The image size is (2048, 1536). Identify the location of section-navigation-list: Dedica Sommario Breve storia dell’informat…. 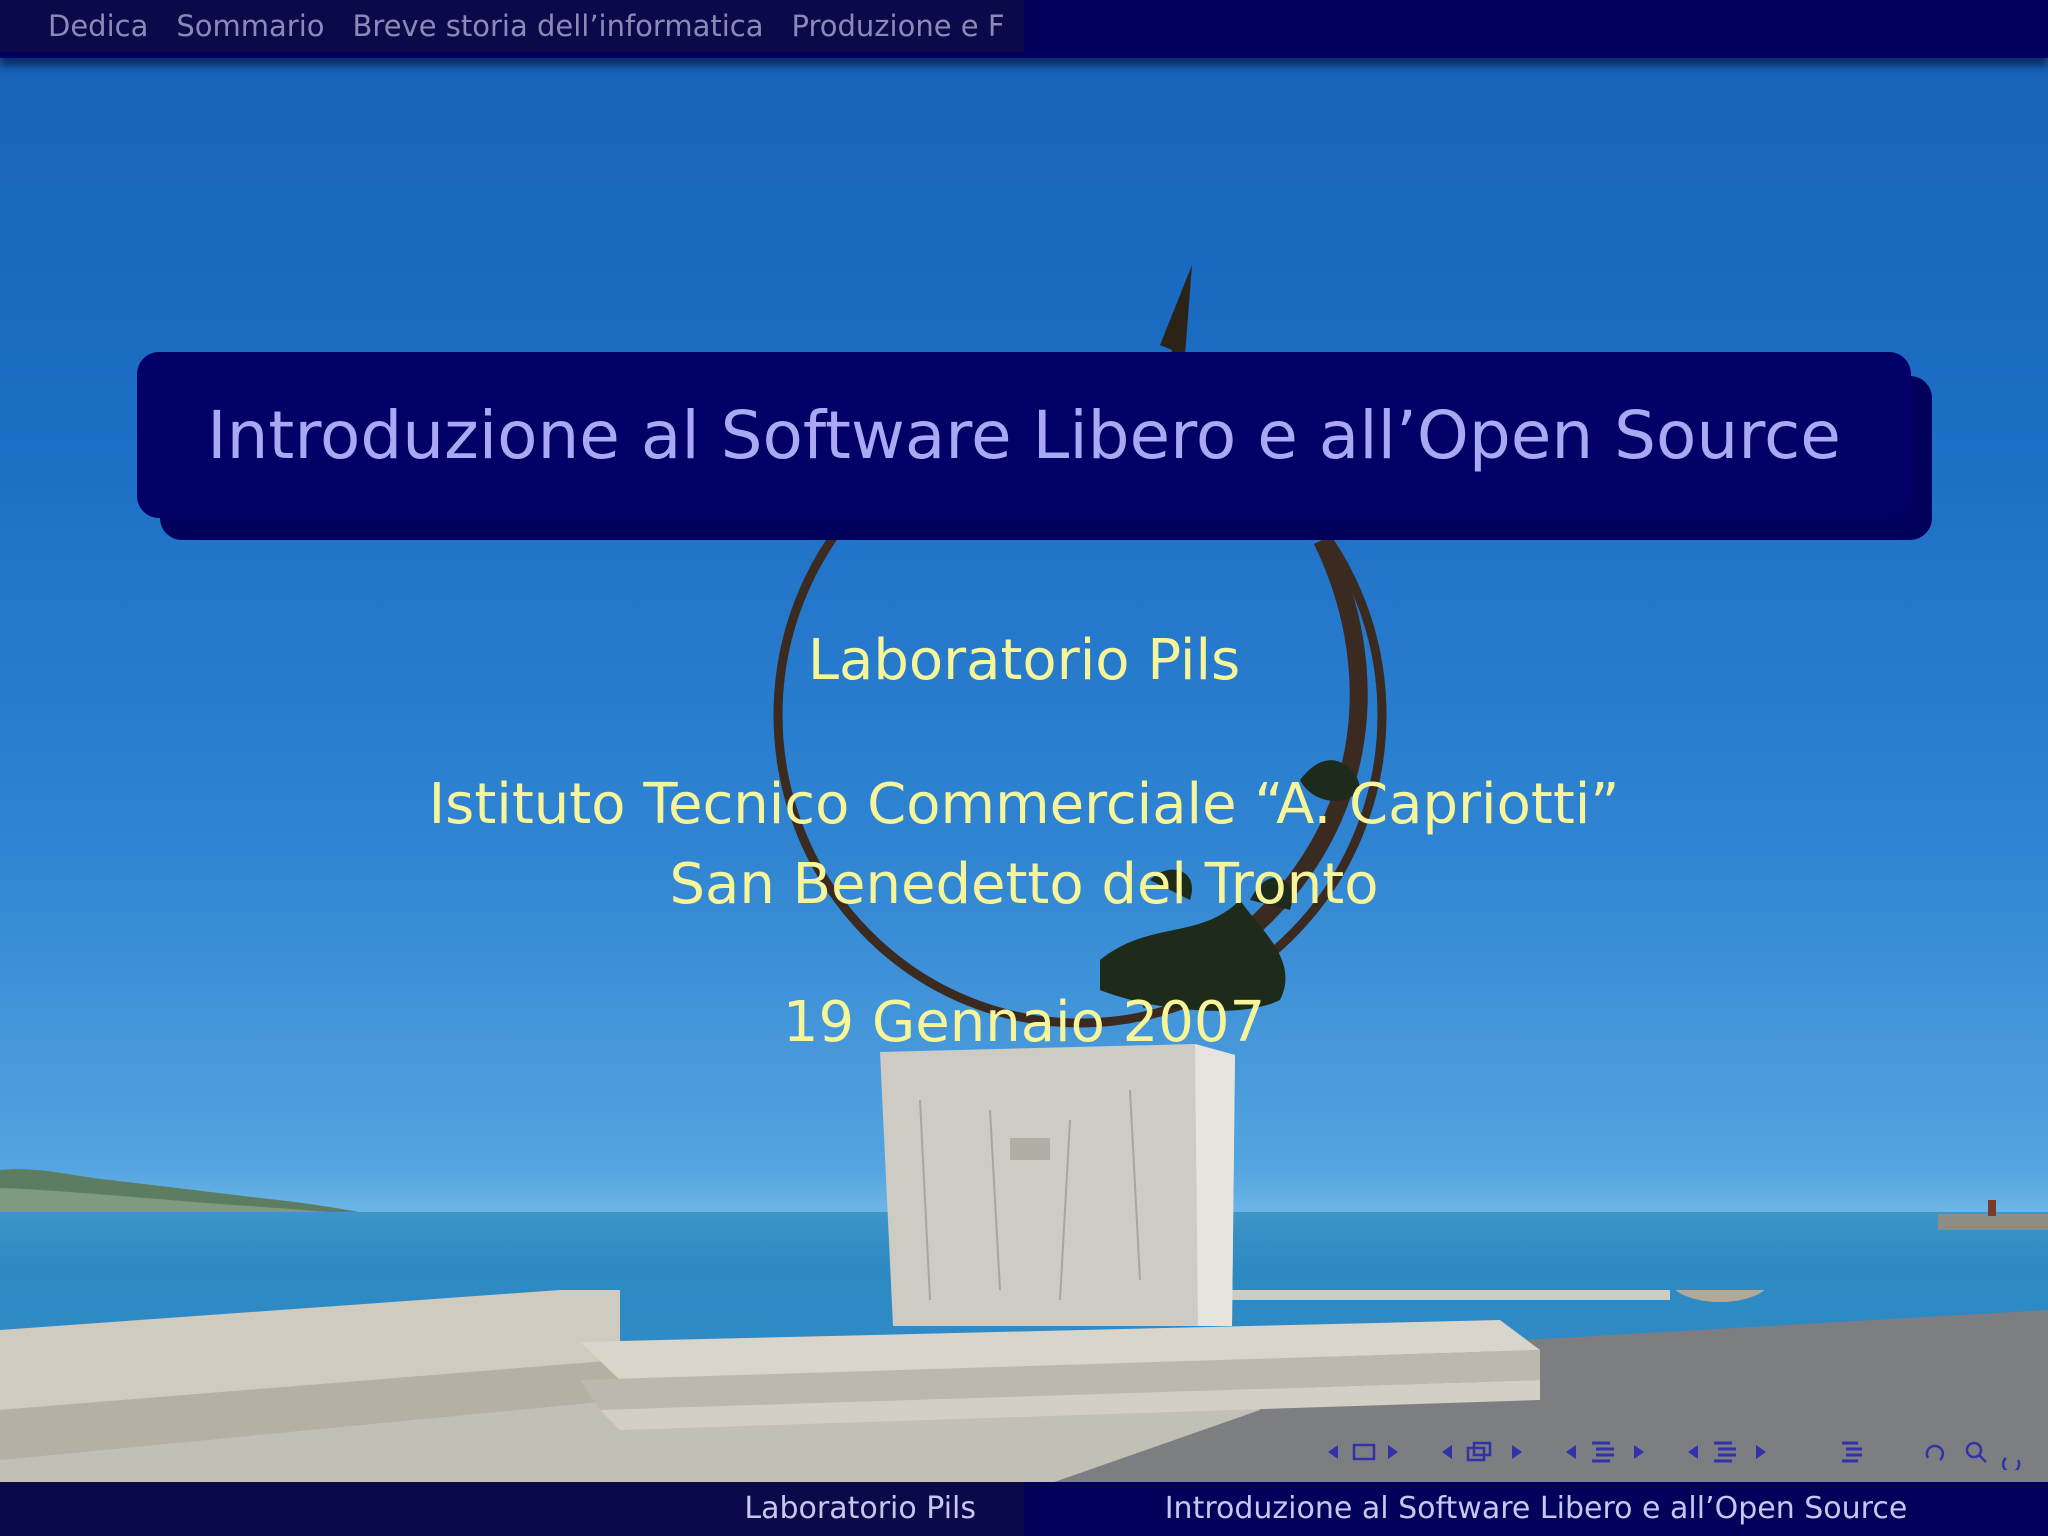
(512, 26).